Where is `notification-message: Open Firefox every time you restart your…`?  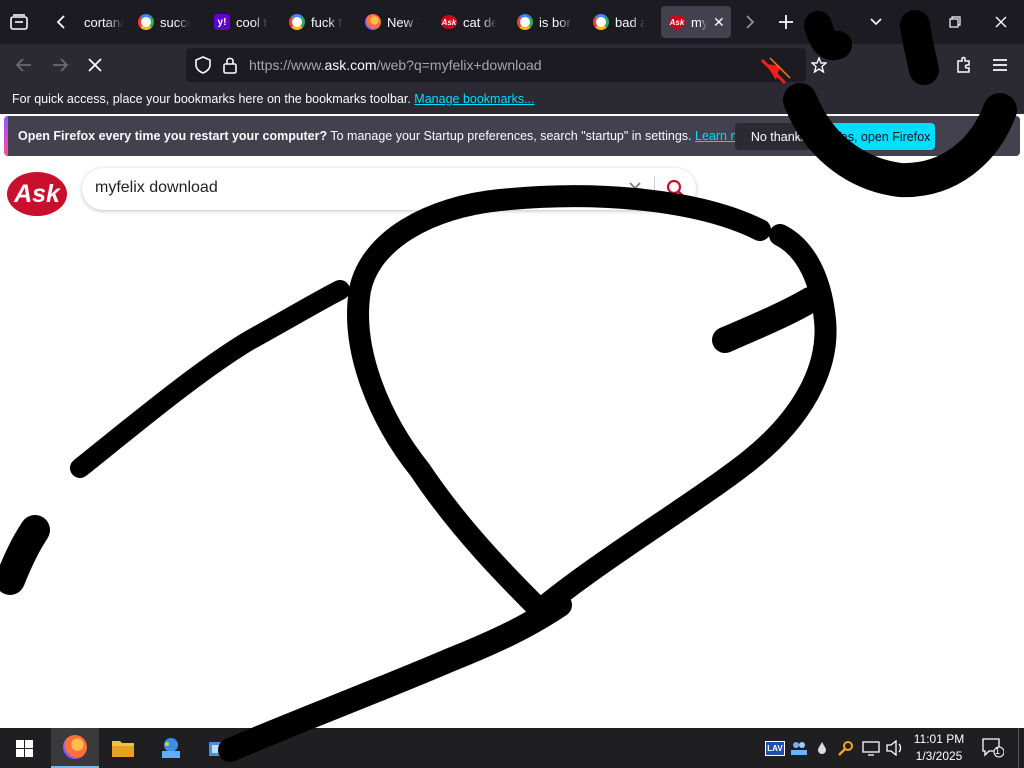
notification-message: Open Firefox every time you restart your… is located at coordinates (388, 136).